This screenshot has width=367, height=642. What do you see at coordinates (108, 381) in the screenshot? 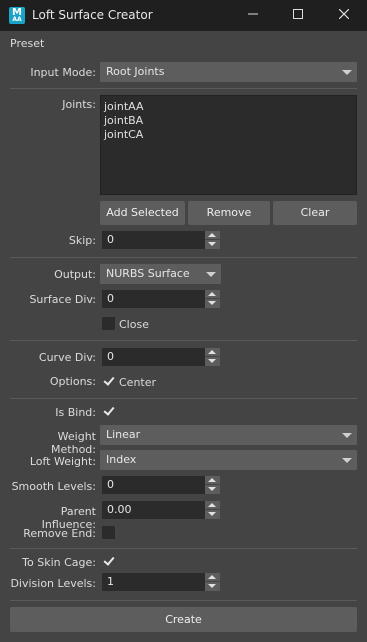
I see `center-checkbox` at bounding box center [108, 381].